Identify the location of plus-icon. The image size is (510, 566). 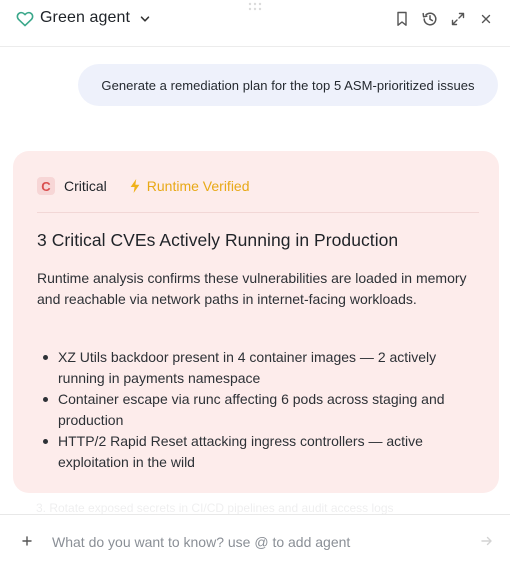
(27, 541).